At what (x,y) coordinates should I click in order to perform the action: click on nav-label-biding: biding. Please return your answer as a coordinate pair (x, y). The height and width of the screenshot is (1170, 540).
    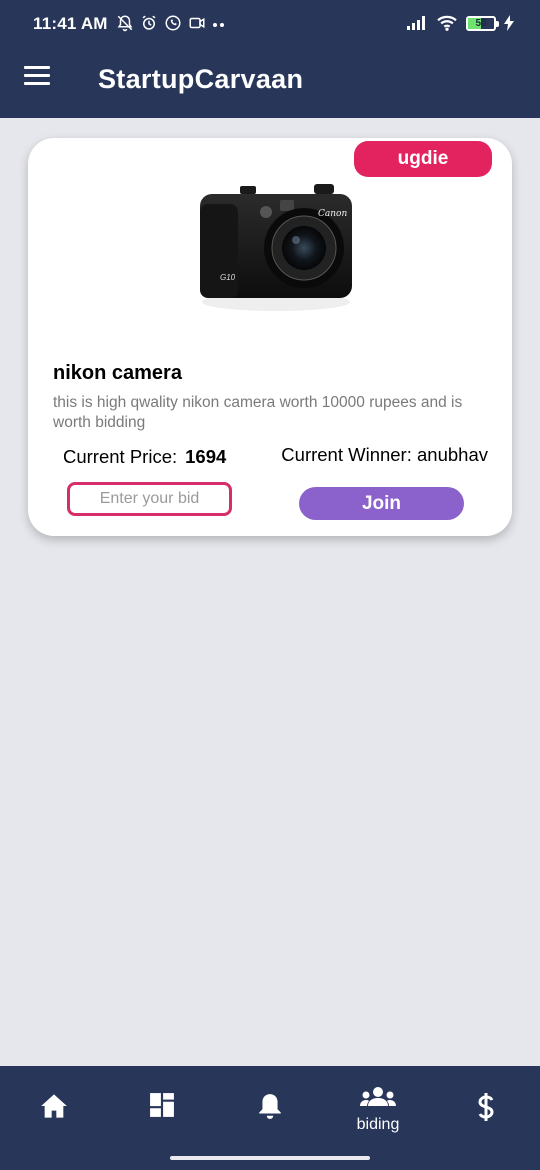
    Looking at the image, I should click on (378, 1124).